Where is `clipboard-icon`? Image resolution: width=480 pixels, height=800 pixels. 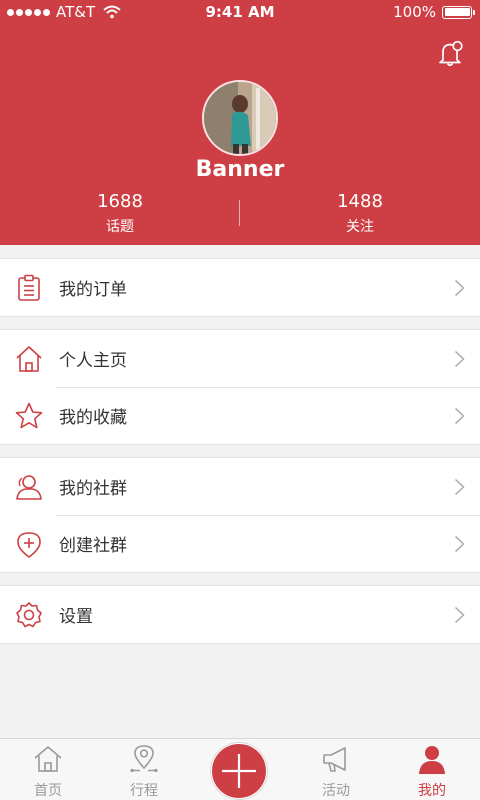
clipboard-icon is located at coordinates (29, 287).